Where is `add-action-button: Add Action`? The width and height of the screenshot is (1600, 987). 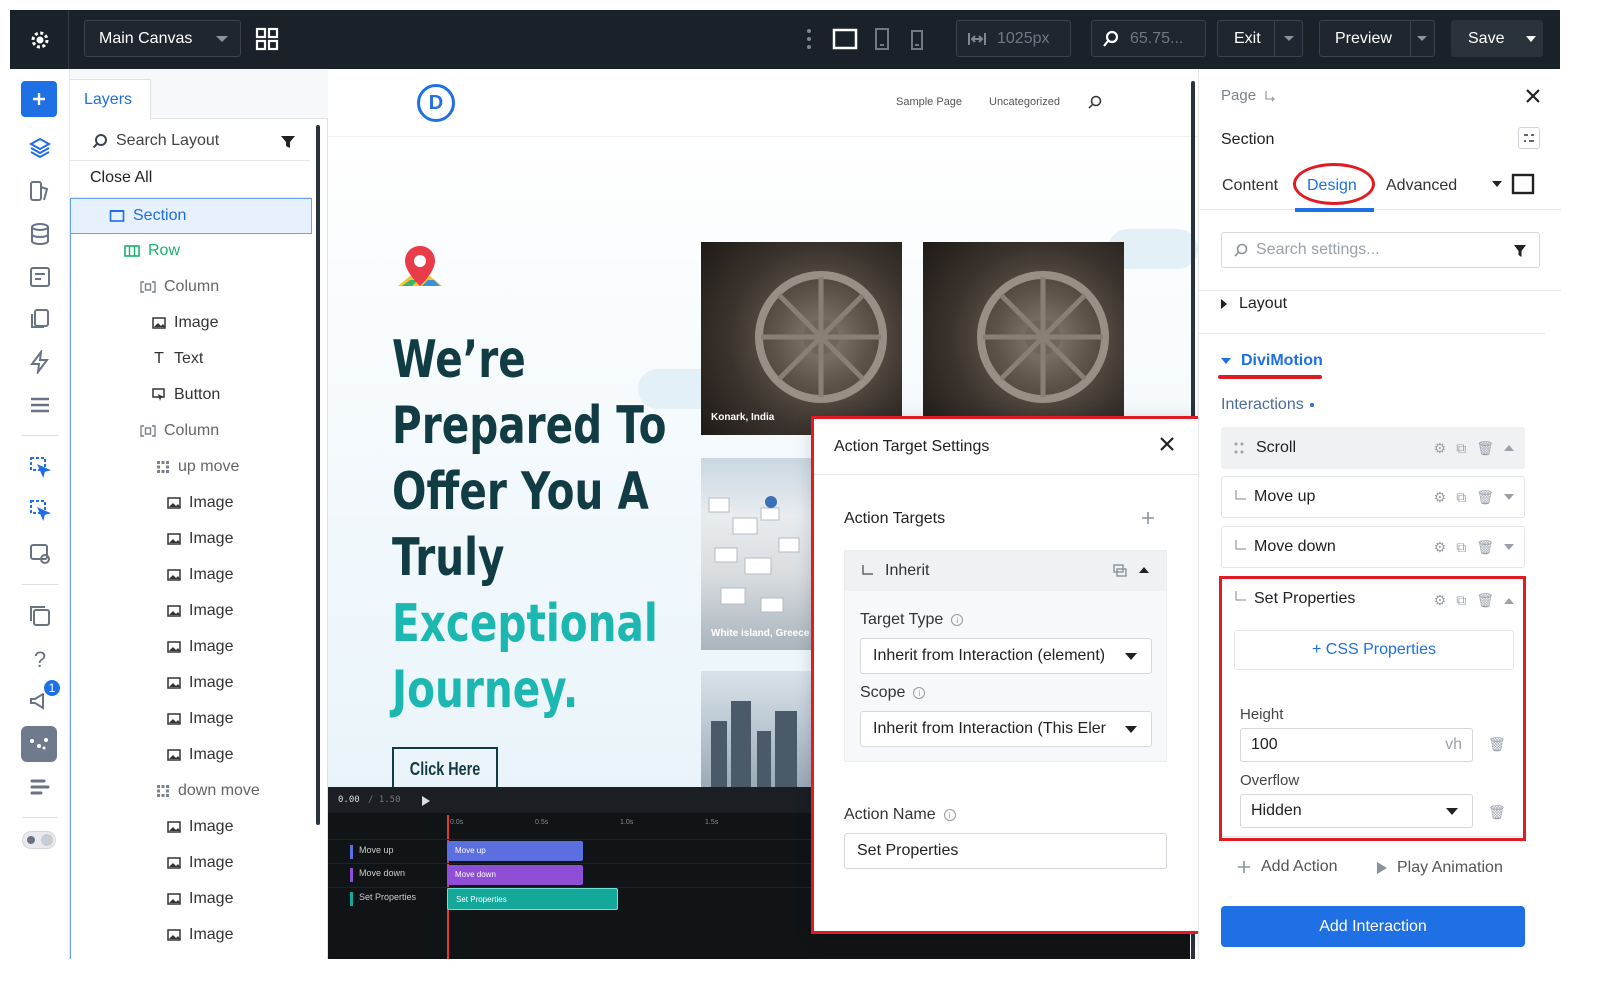 add-action-button: Add Action is located at coordinates (1287, 867).